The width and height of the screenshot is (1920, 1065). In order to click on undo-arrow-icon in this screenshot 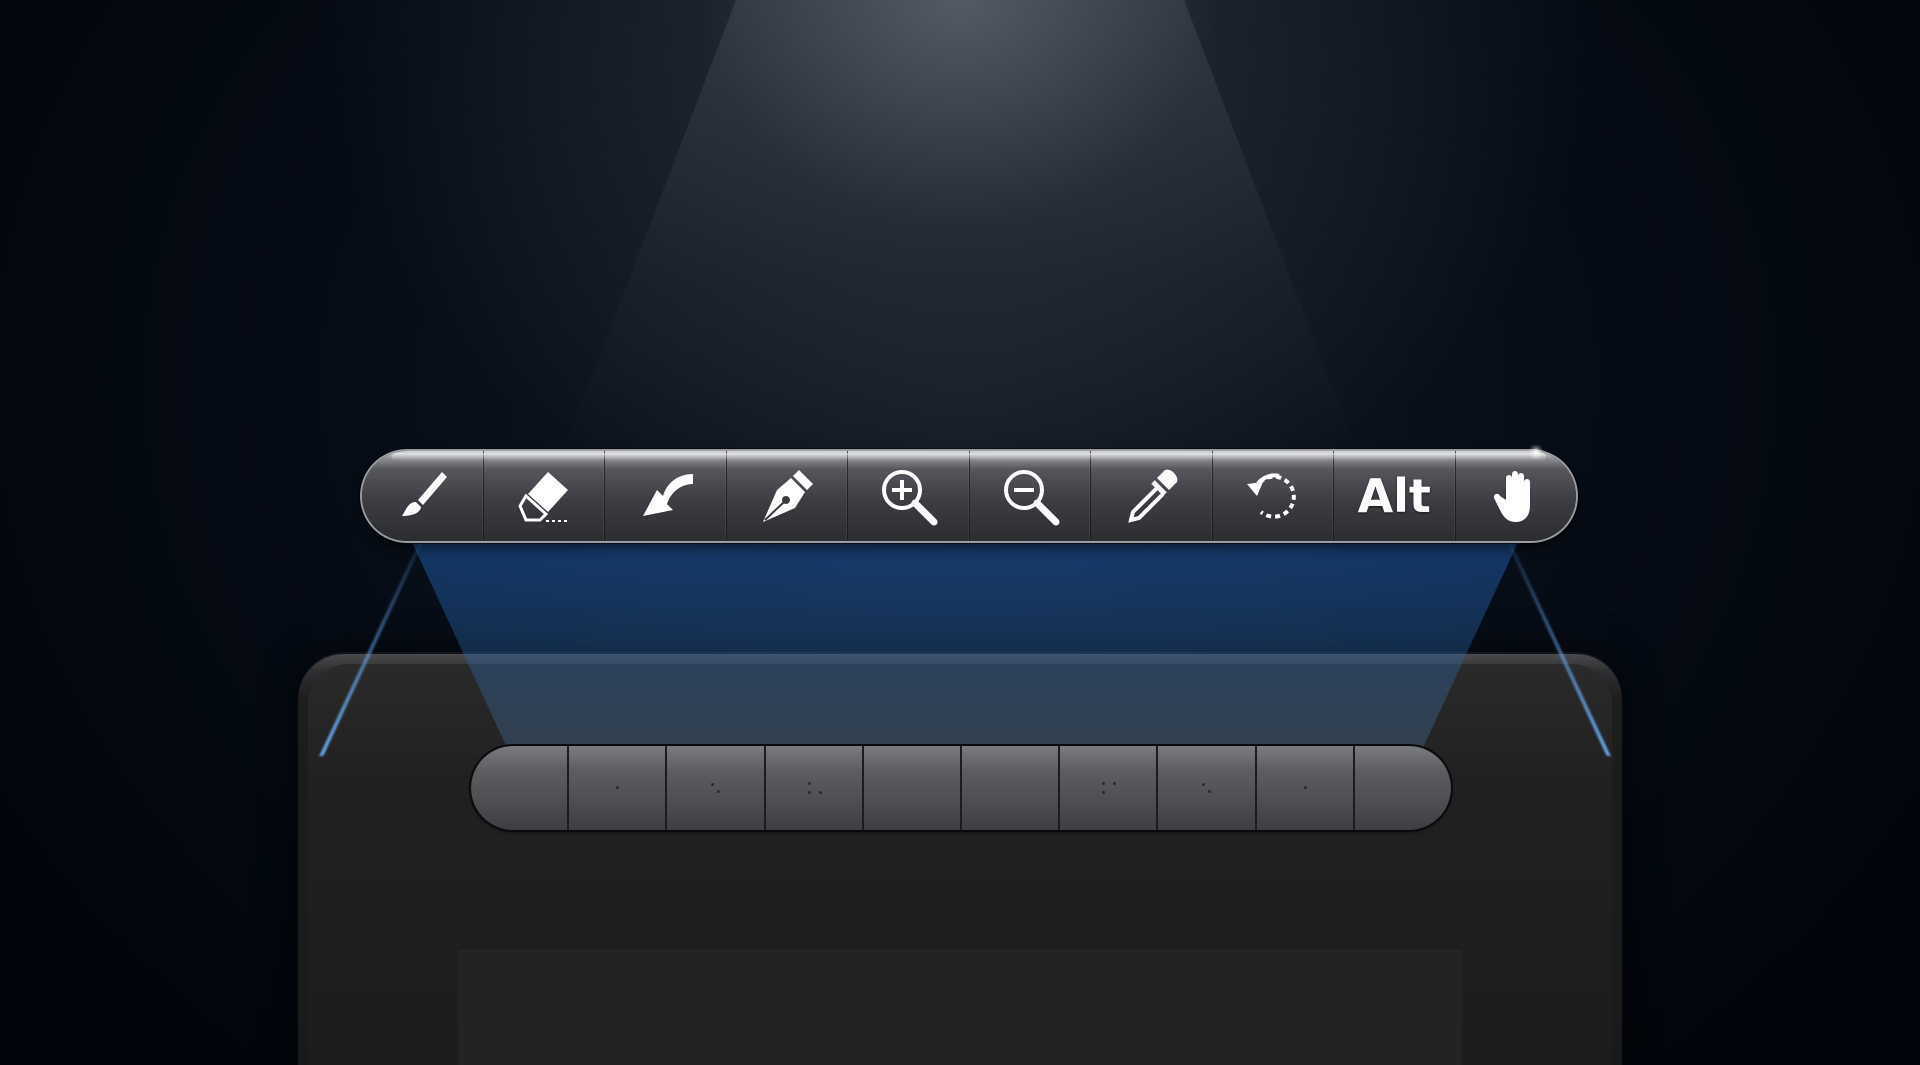, I will do `click(668, 495)`.